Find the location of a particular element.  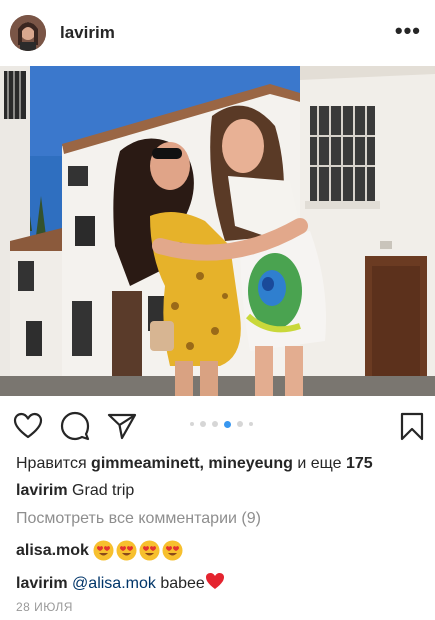

likes-prefix: Нравится is located at coordinates (54, 463).